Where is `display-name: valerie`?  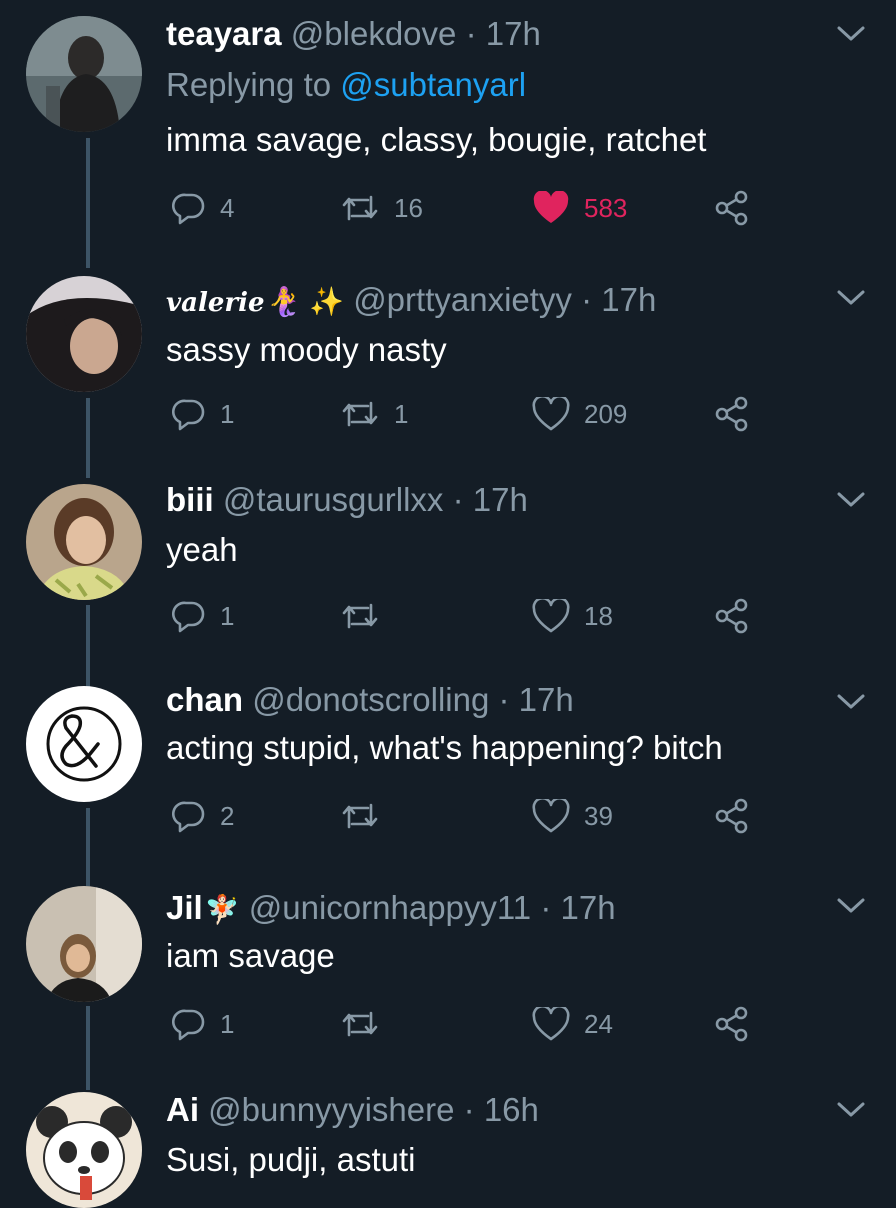 display-name: valerie is located at coordinates (215, 303).